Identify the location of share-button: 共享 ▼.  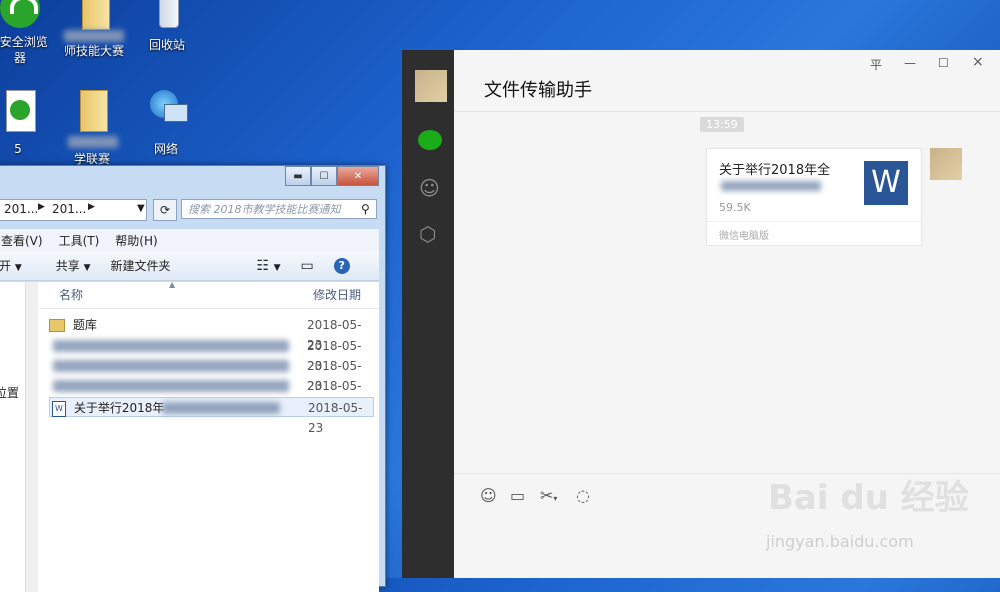
(73, 265).